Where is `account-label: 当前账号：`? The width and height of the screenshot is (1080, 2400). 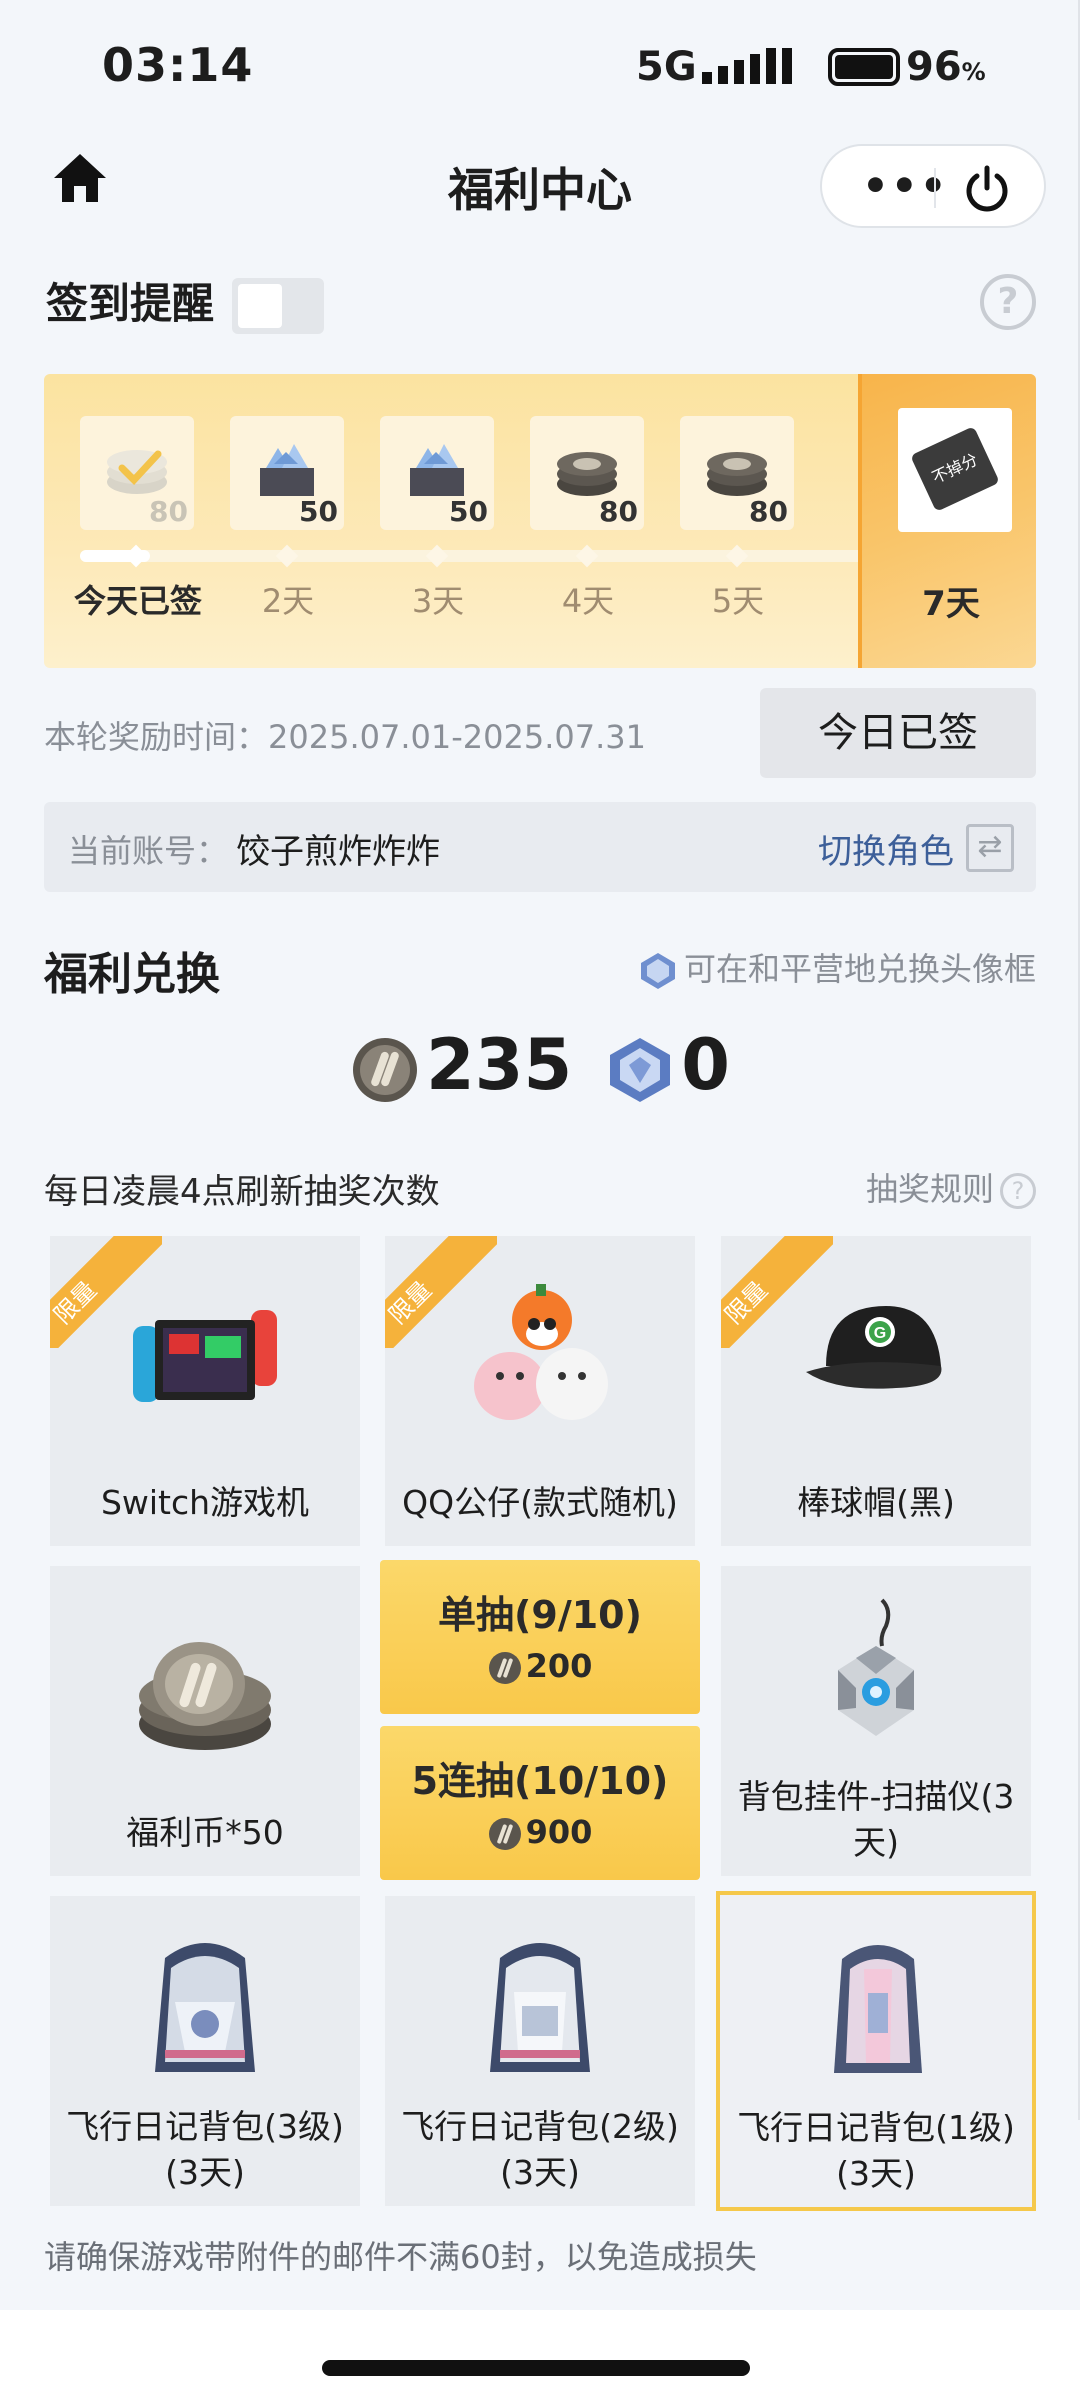
account-label: 当前账号： is located at coordinates (148, 851).